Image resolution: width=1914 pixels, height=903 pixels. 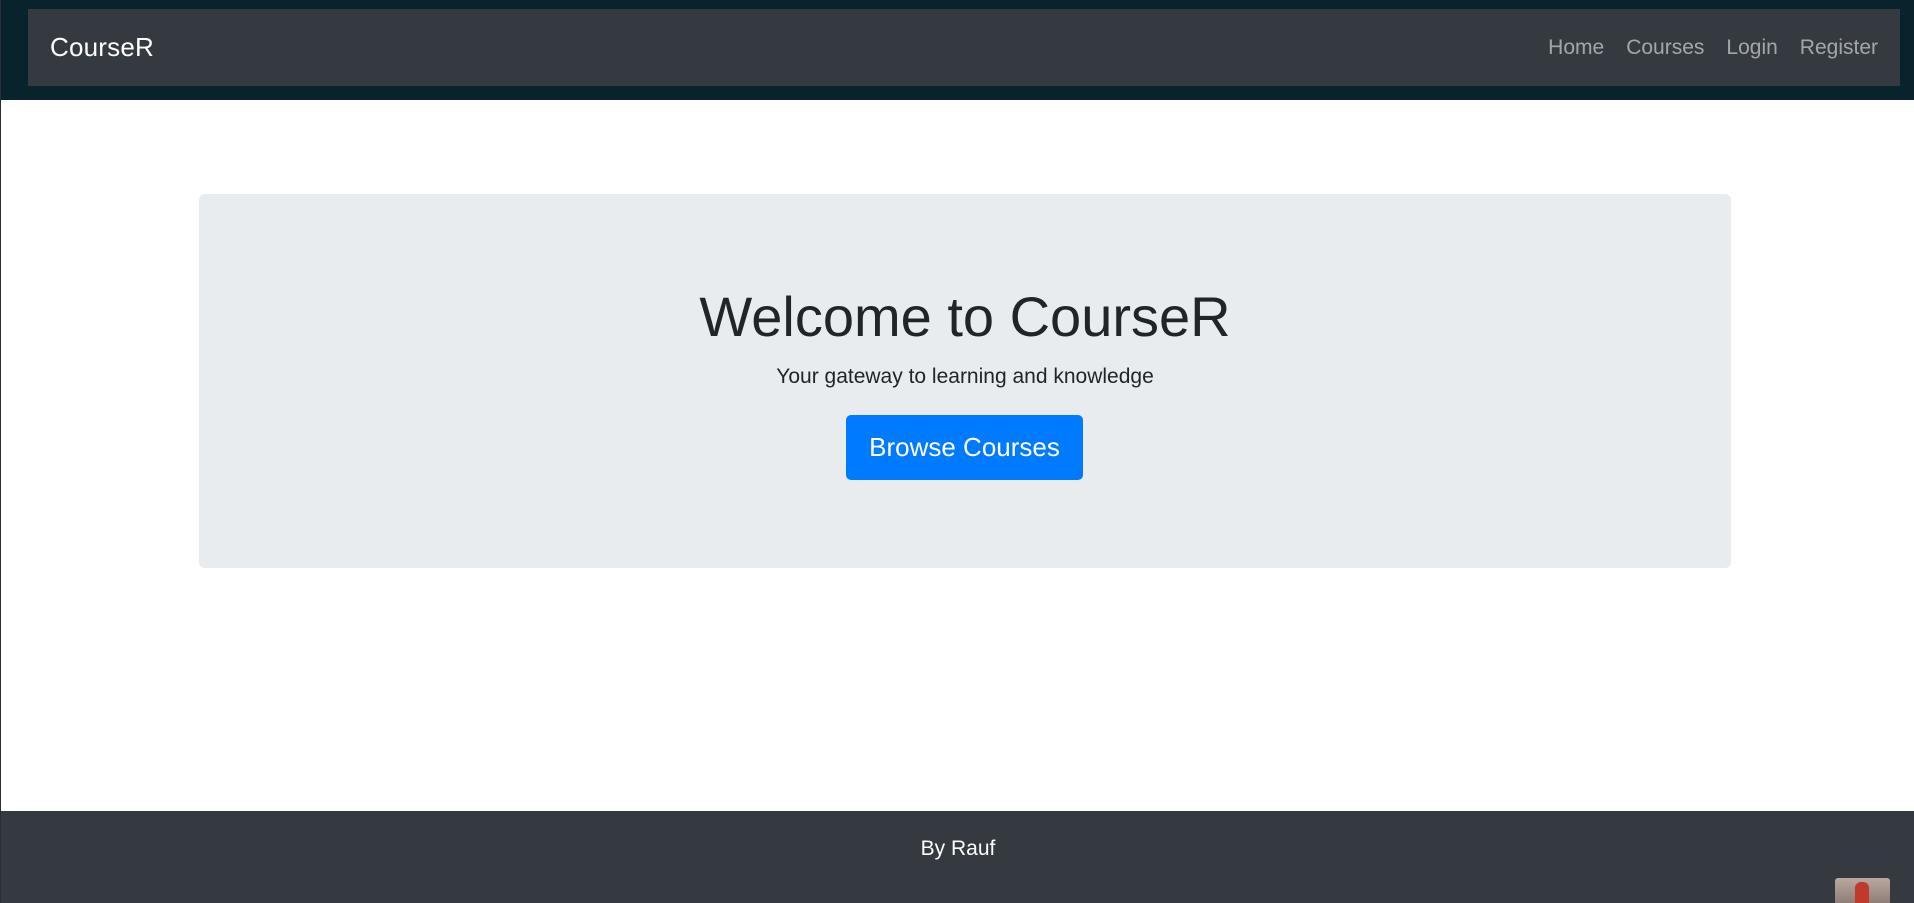 I want to click on nav-link-register: Register, so click(x=1839, y=48).